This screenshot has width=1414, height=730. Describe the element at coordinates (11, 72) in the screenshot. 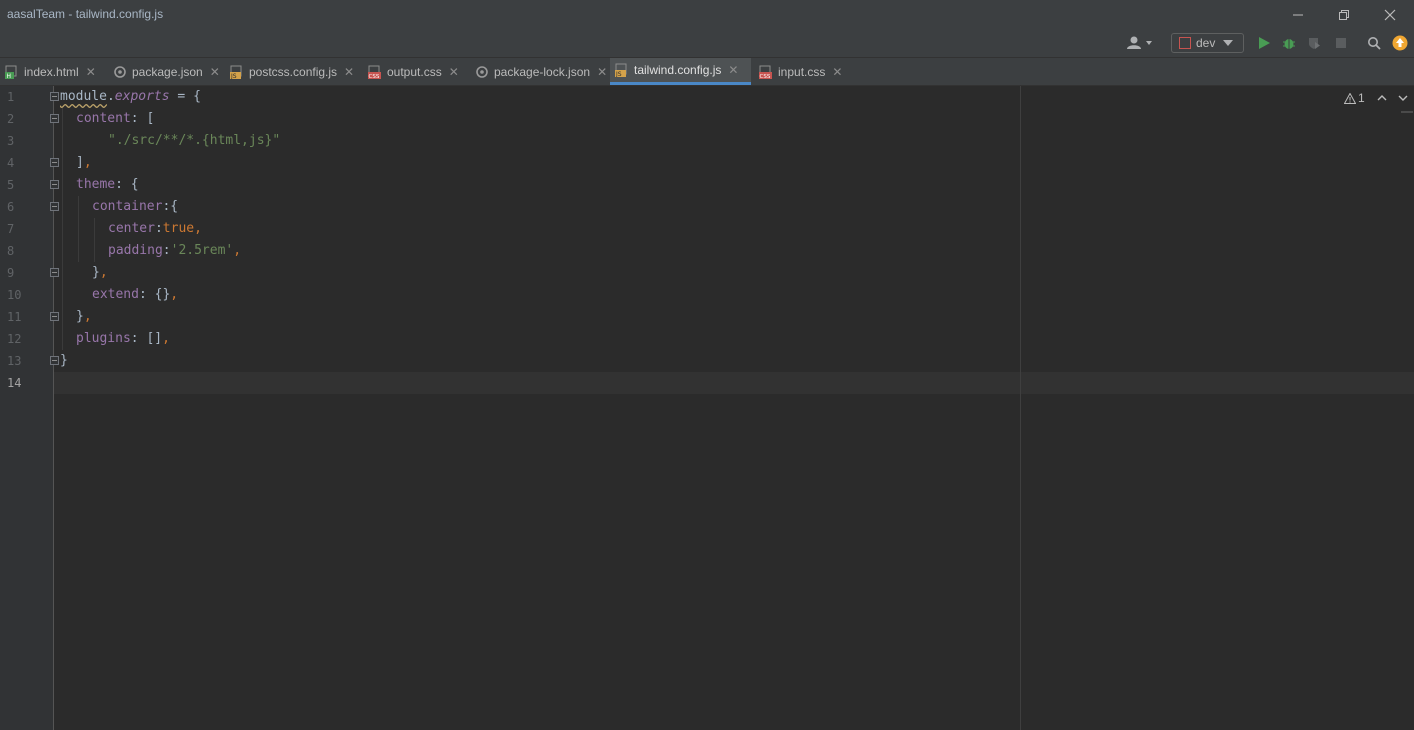

I see `html-file-icon: H` at that location.